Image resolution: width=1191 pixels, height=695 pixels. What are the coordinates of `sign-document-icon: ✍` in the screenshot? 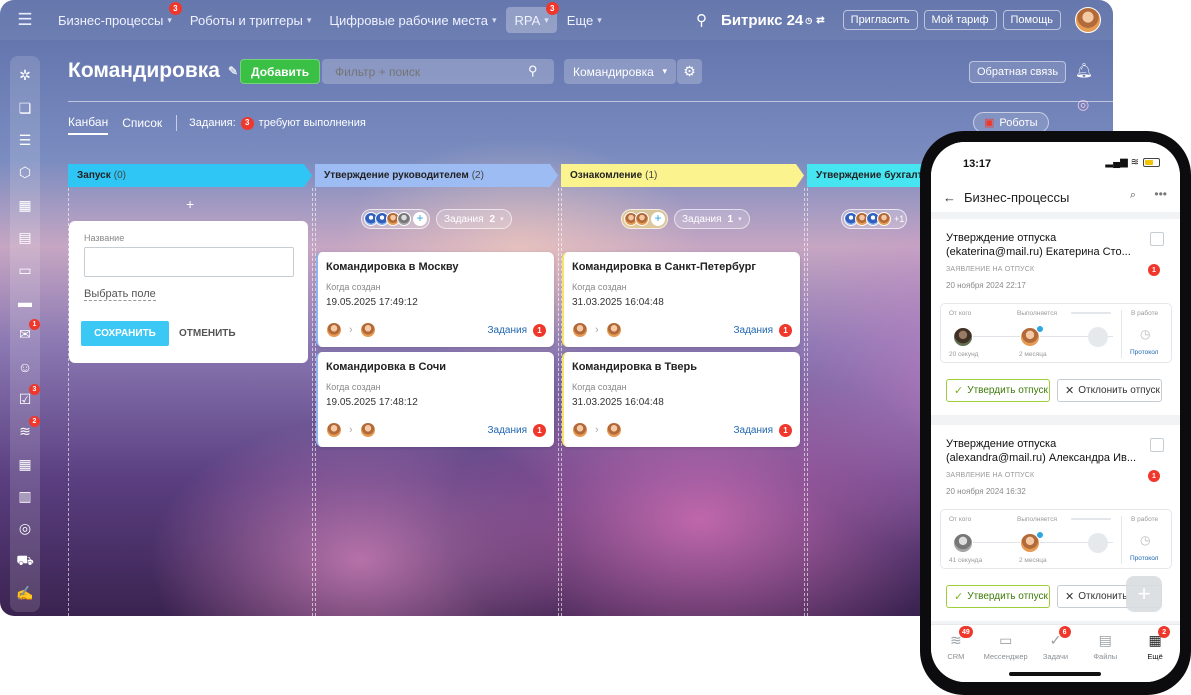 It's located at (25, 594).